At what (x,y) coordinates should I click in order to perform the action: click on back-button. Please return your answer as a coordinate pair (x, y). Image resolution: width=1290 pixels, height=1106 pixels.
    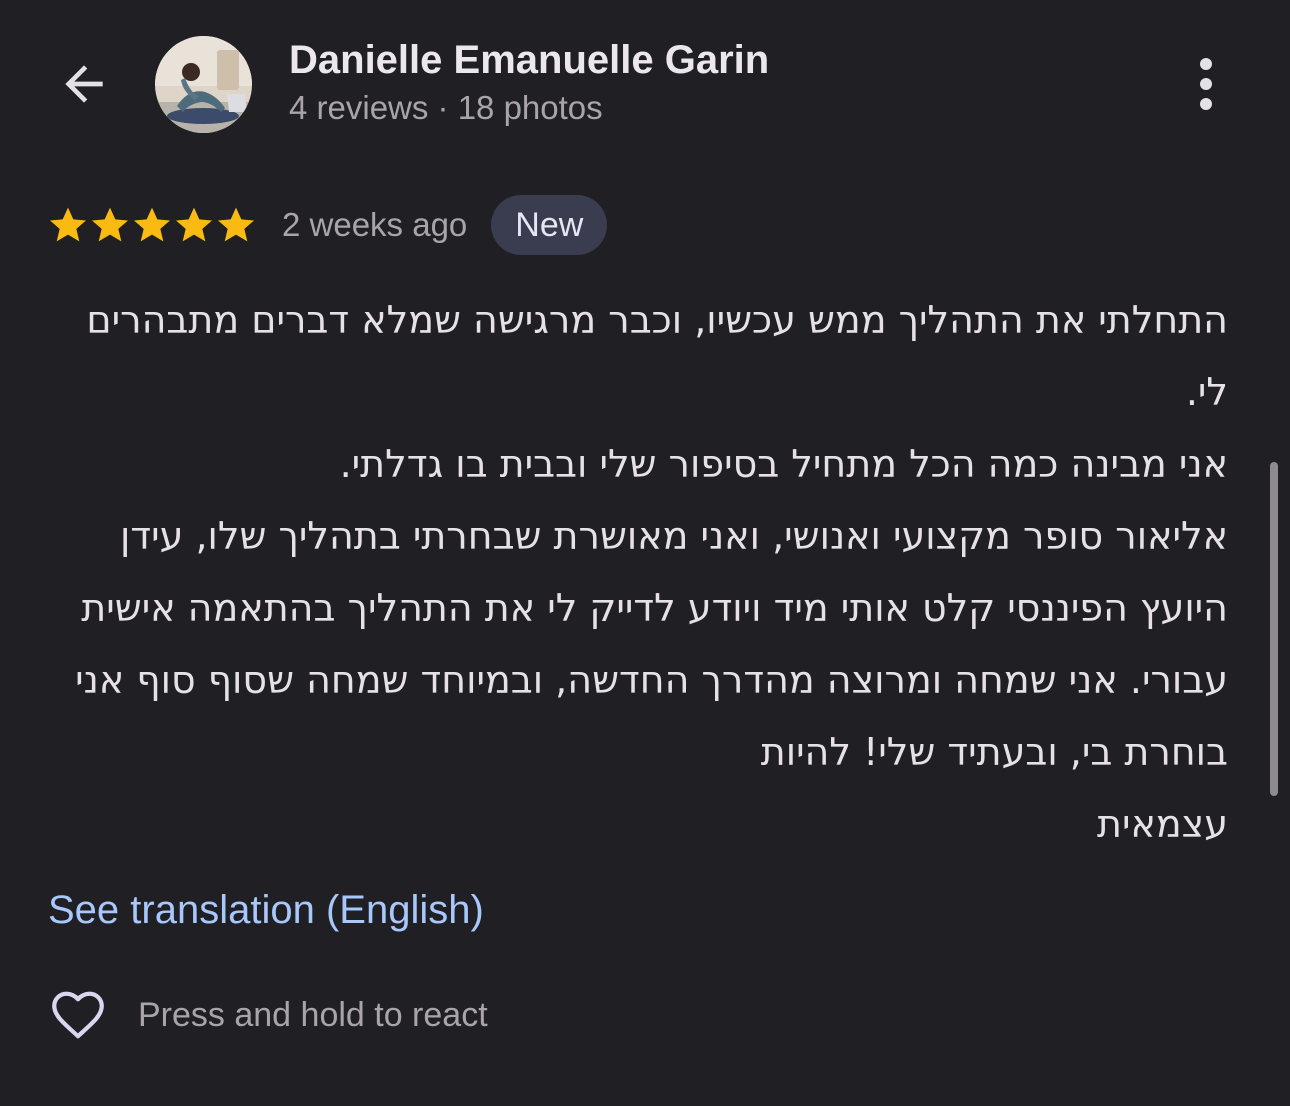
    Looking at the image, I should click on (84, 84).